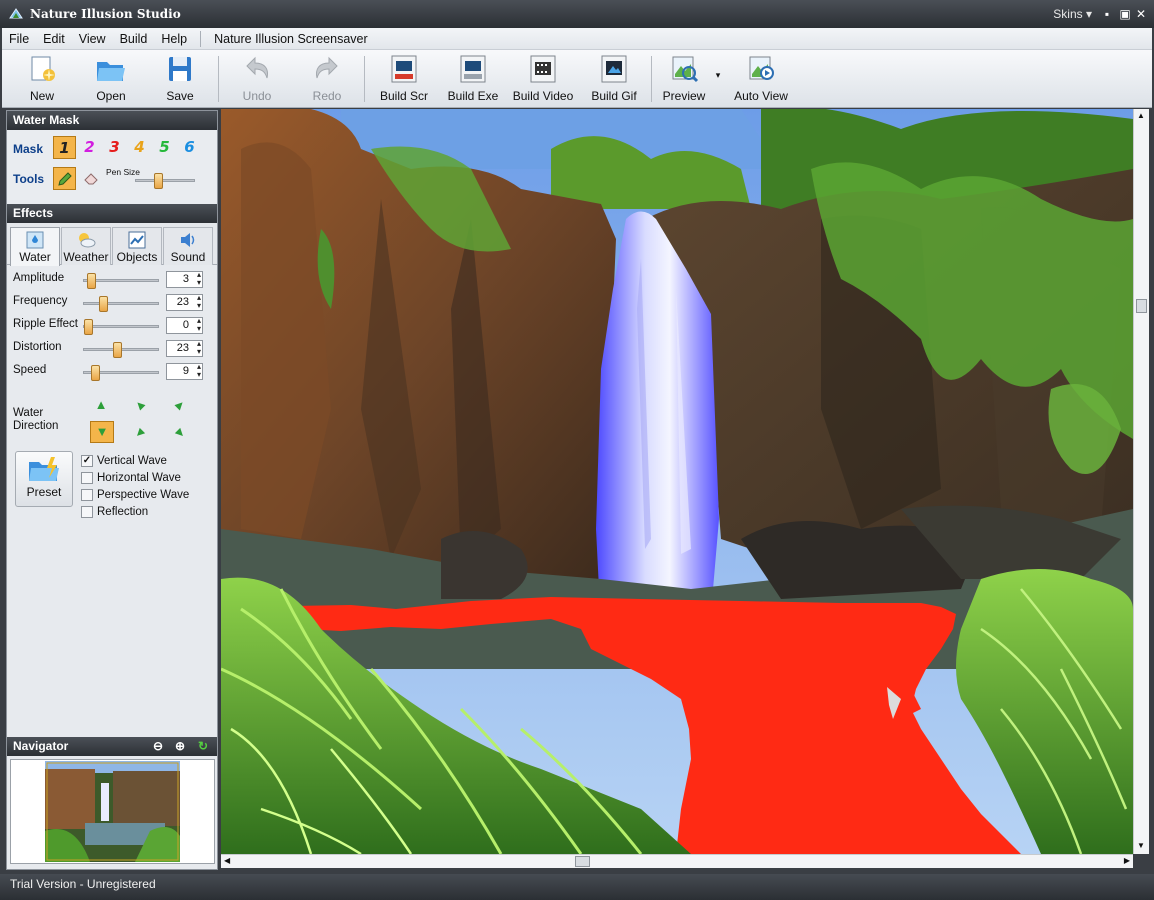 The height and width of the screenshot is (900, 1154). I want to click on param-value-distortion: 23, so click(184, 348).